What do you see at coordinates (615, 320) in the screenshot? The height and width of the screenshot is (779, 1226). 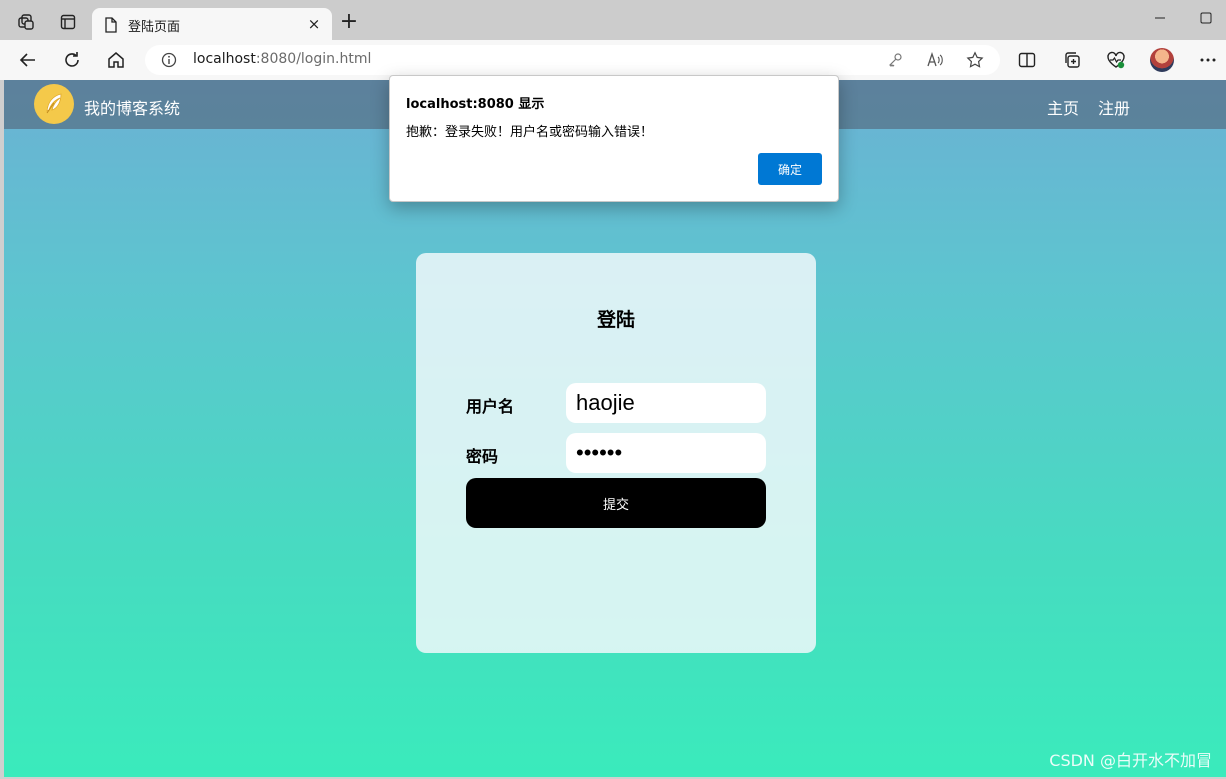 I see `login-heading: 登陆` at bounding box center [615, 320].